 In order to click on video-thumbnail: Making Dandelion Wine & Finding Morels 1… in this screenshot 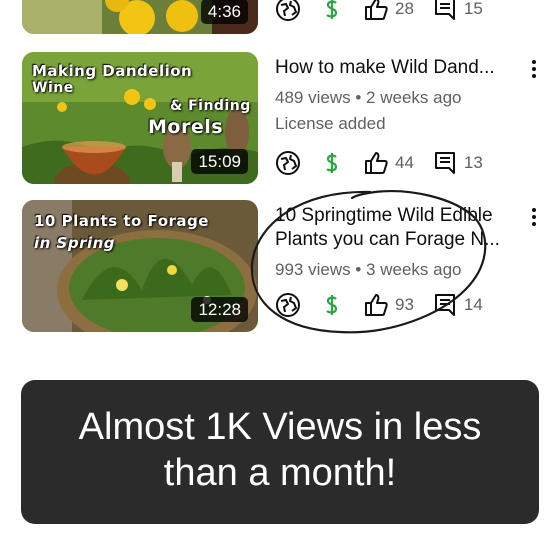, I will do `click(140, 118)`.